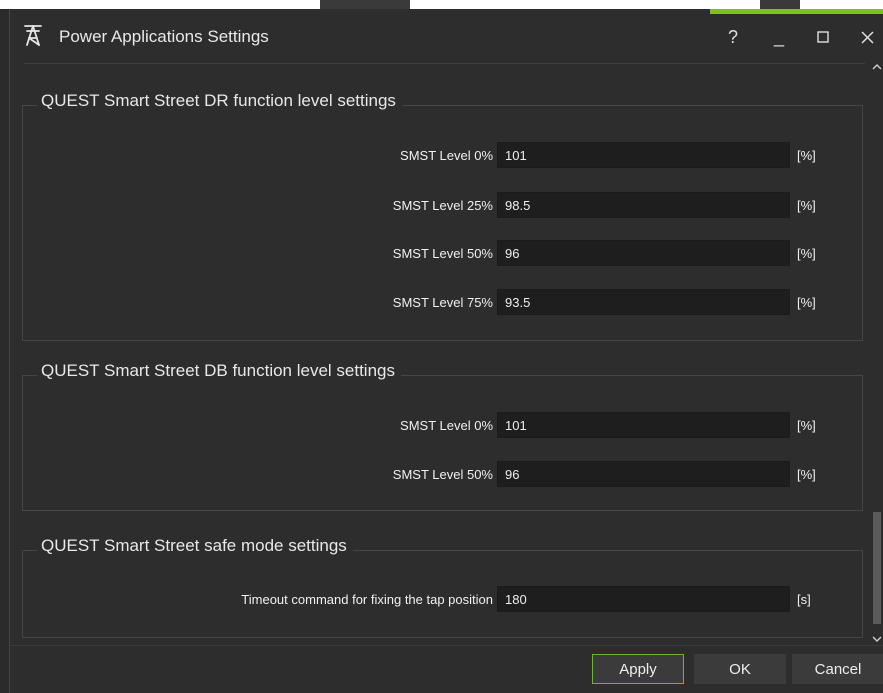 This screenshot has height=693, width=883. I want to click on cancel-button: Cancel, so click(837, 669).